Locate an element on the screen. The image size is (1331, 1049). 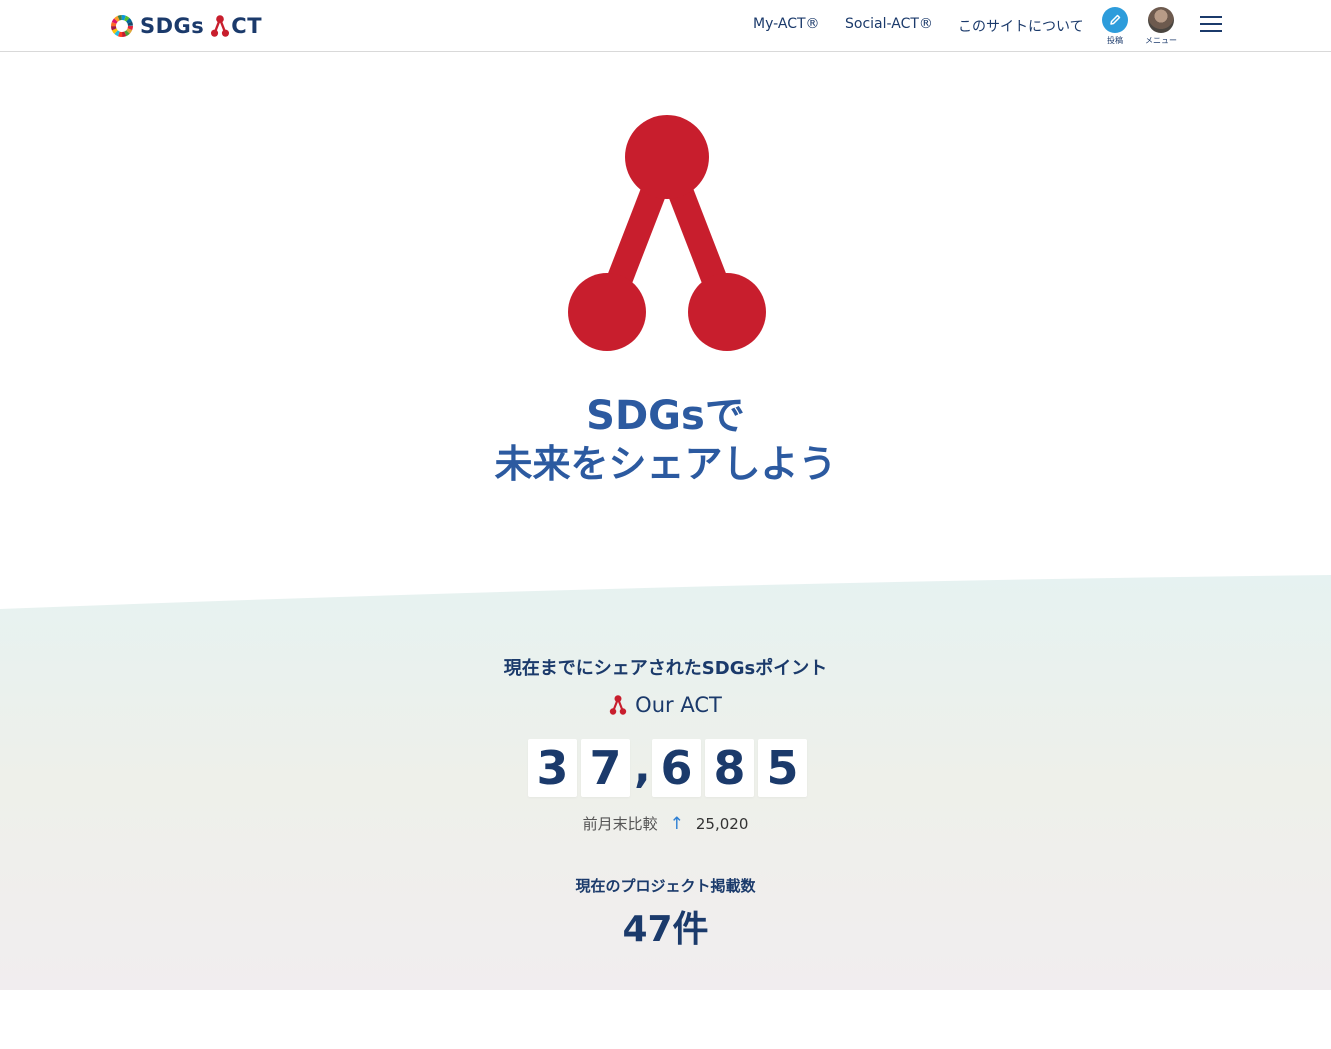
post-icon-circle is located at coordinates (1115, 20).